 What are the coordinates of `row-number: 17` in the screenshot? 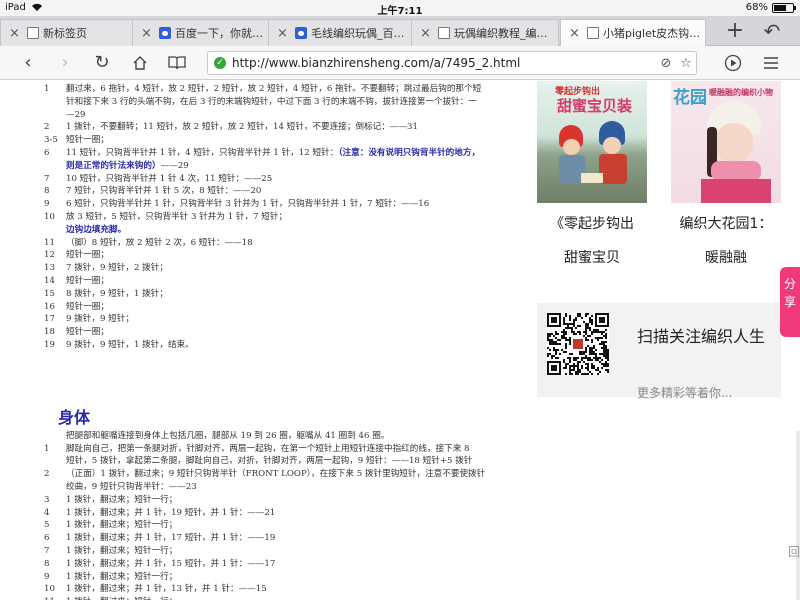 It's located at (49, 319).